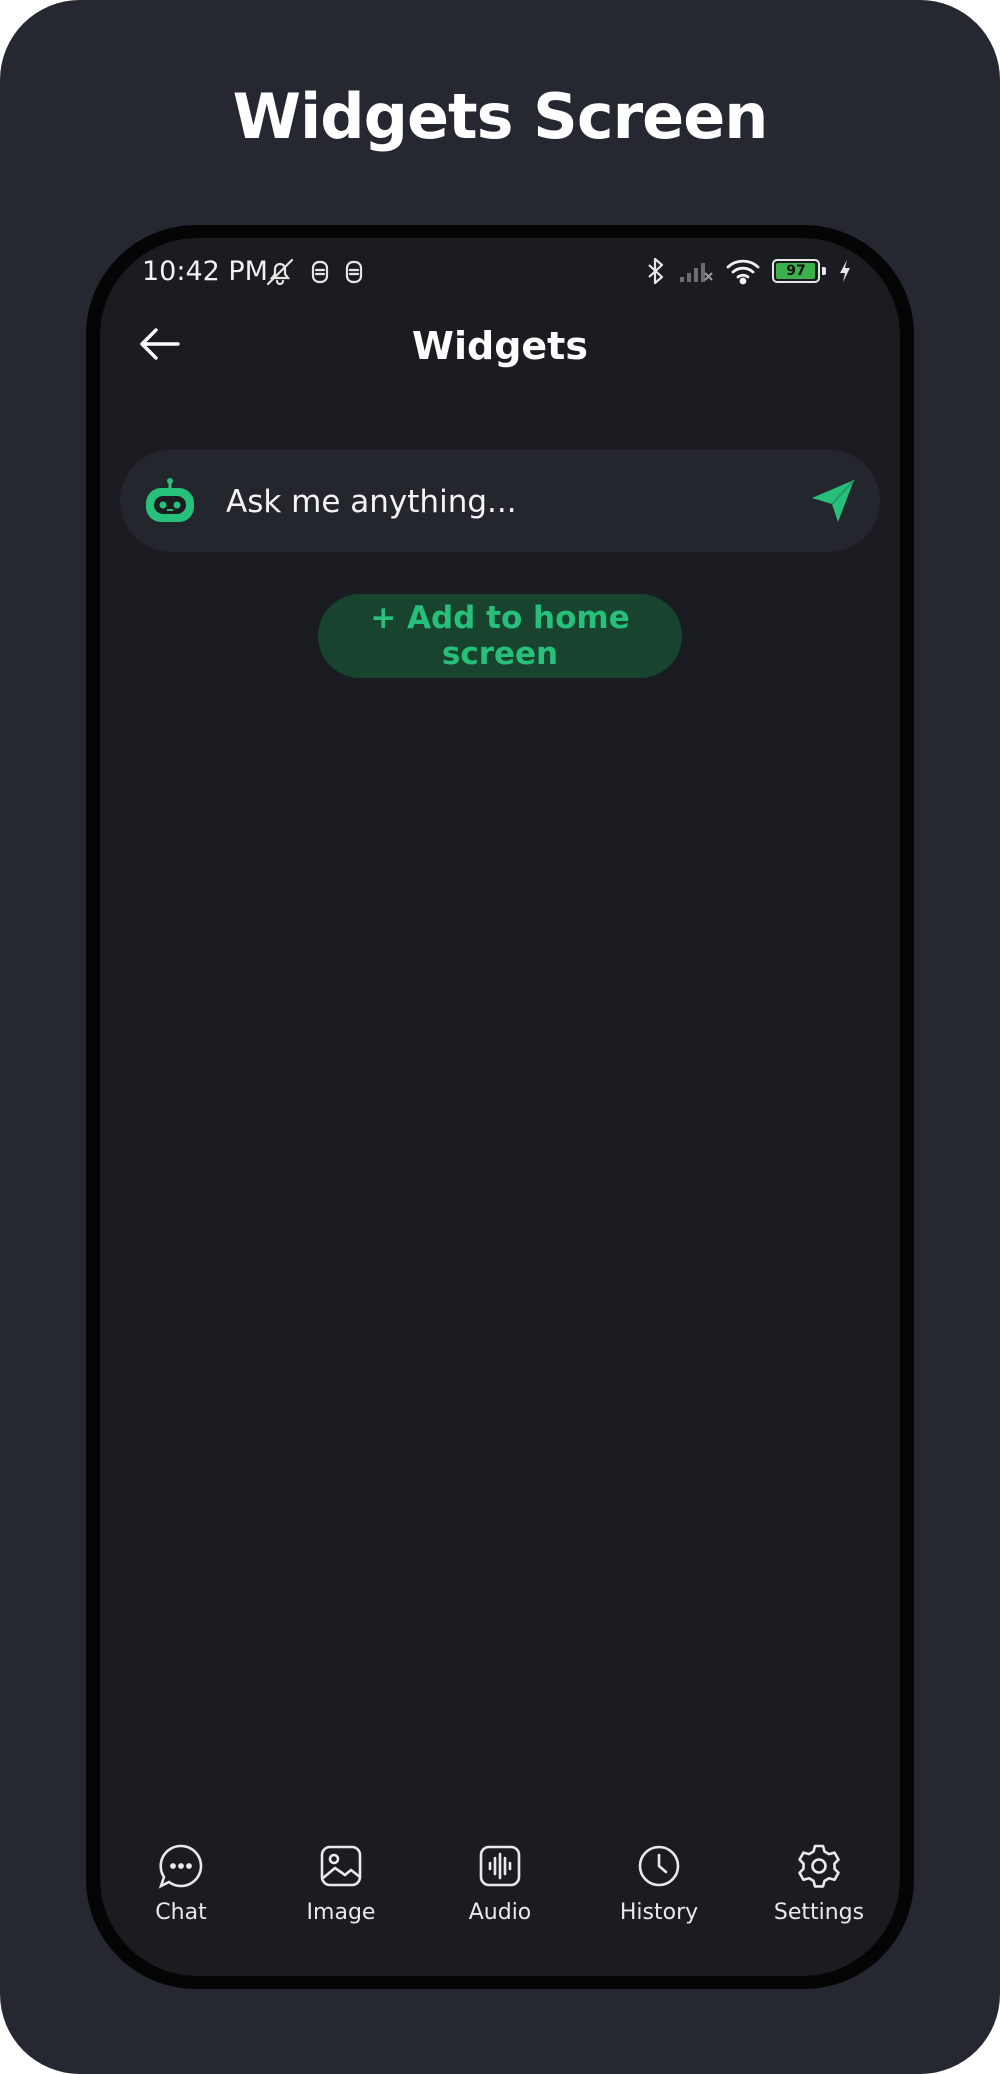 This screenshot has height=2074, width=1000. Describe the element at coordinates (181, 1912) in the screenshot. I see `nav-label-chat: Chat` at that location.